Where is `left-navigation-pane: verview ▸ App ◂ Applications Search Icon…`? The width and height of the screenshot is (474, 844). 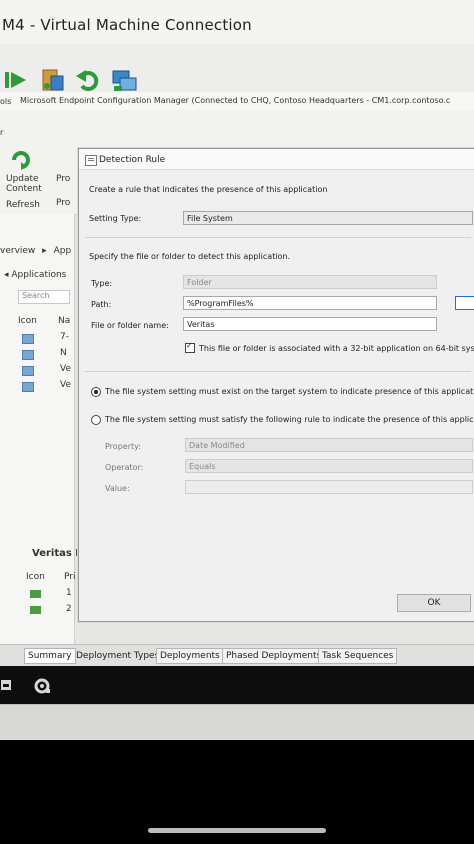 left-navigation-pane: verview ▸ App ◂ Applications Search Icon… is located at coordinates (42, 436).